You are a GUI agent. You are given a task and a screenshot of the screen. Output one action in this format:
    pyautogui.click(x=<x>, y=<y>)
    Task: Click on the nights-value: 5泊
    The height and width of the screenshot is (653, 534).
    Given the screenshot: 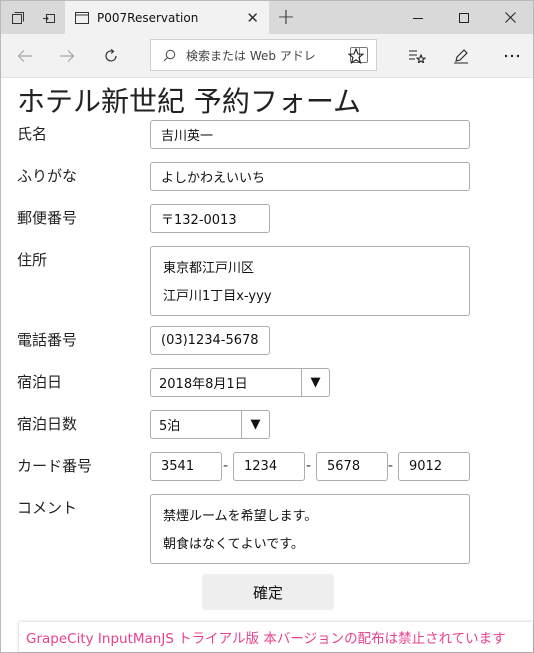 What is the action you would take?
    pyautogui.click(x=170, y=426)
    